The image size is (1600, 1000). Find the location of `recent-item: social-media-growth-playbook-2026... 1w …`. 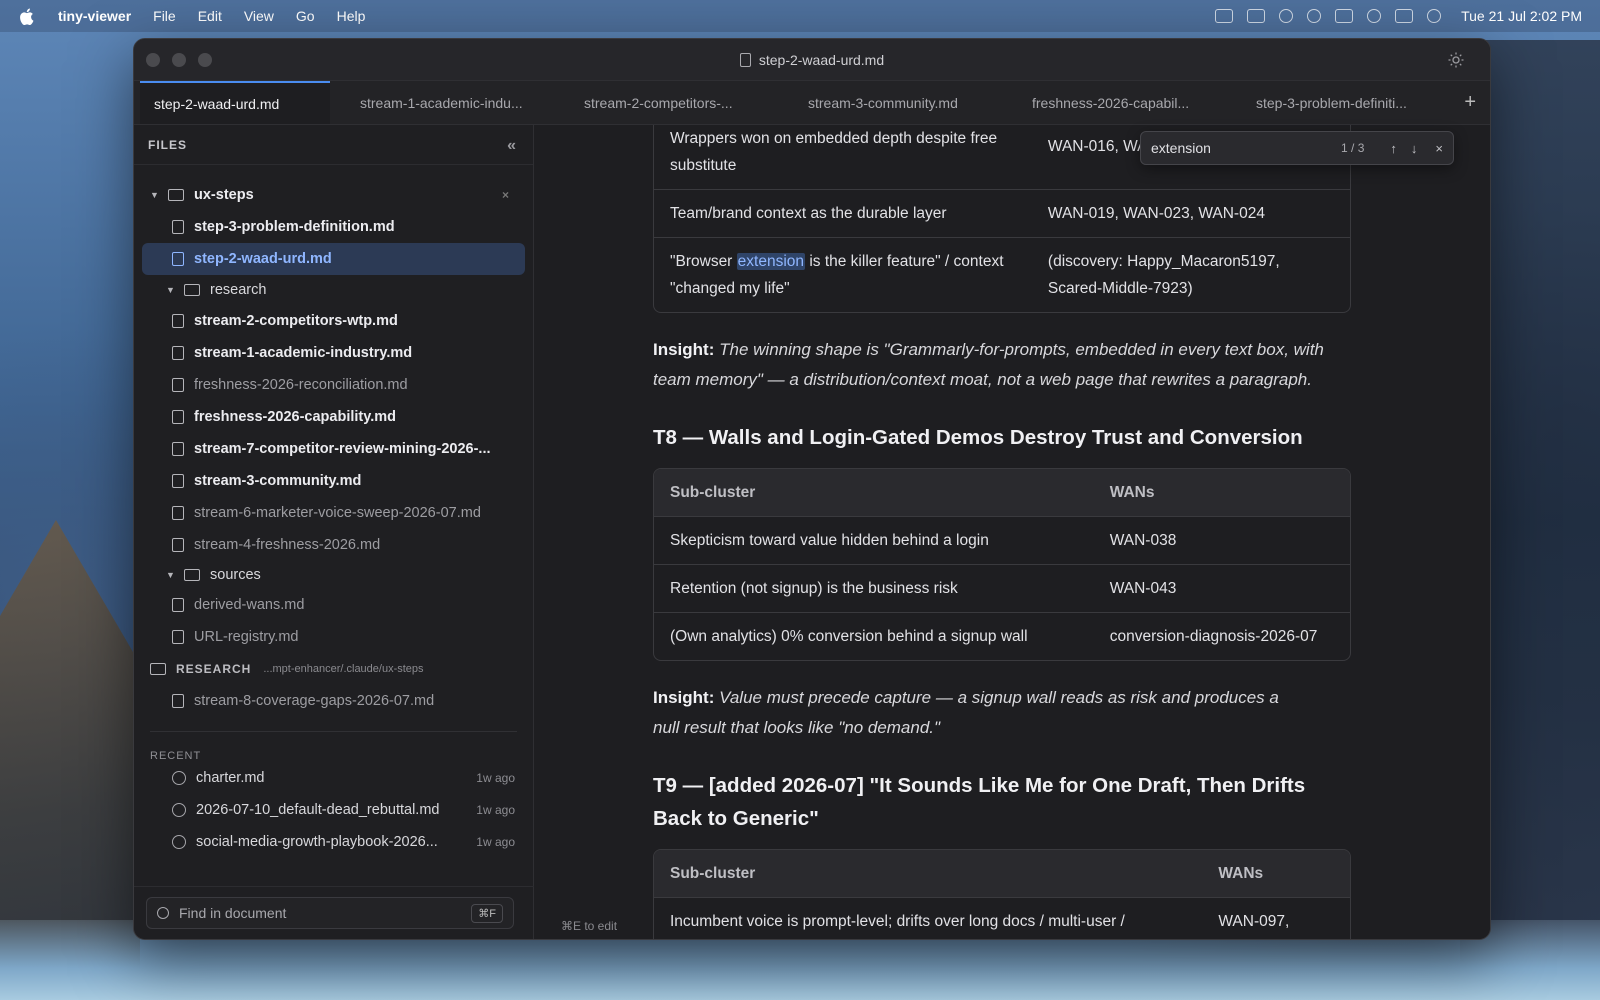

recent-item: social-media-growth-playbook-2026... 1w … is located at coordinates (333, 842).